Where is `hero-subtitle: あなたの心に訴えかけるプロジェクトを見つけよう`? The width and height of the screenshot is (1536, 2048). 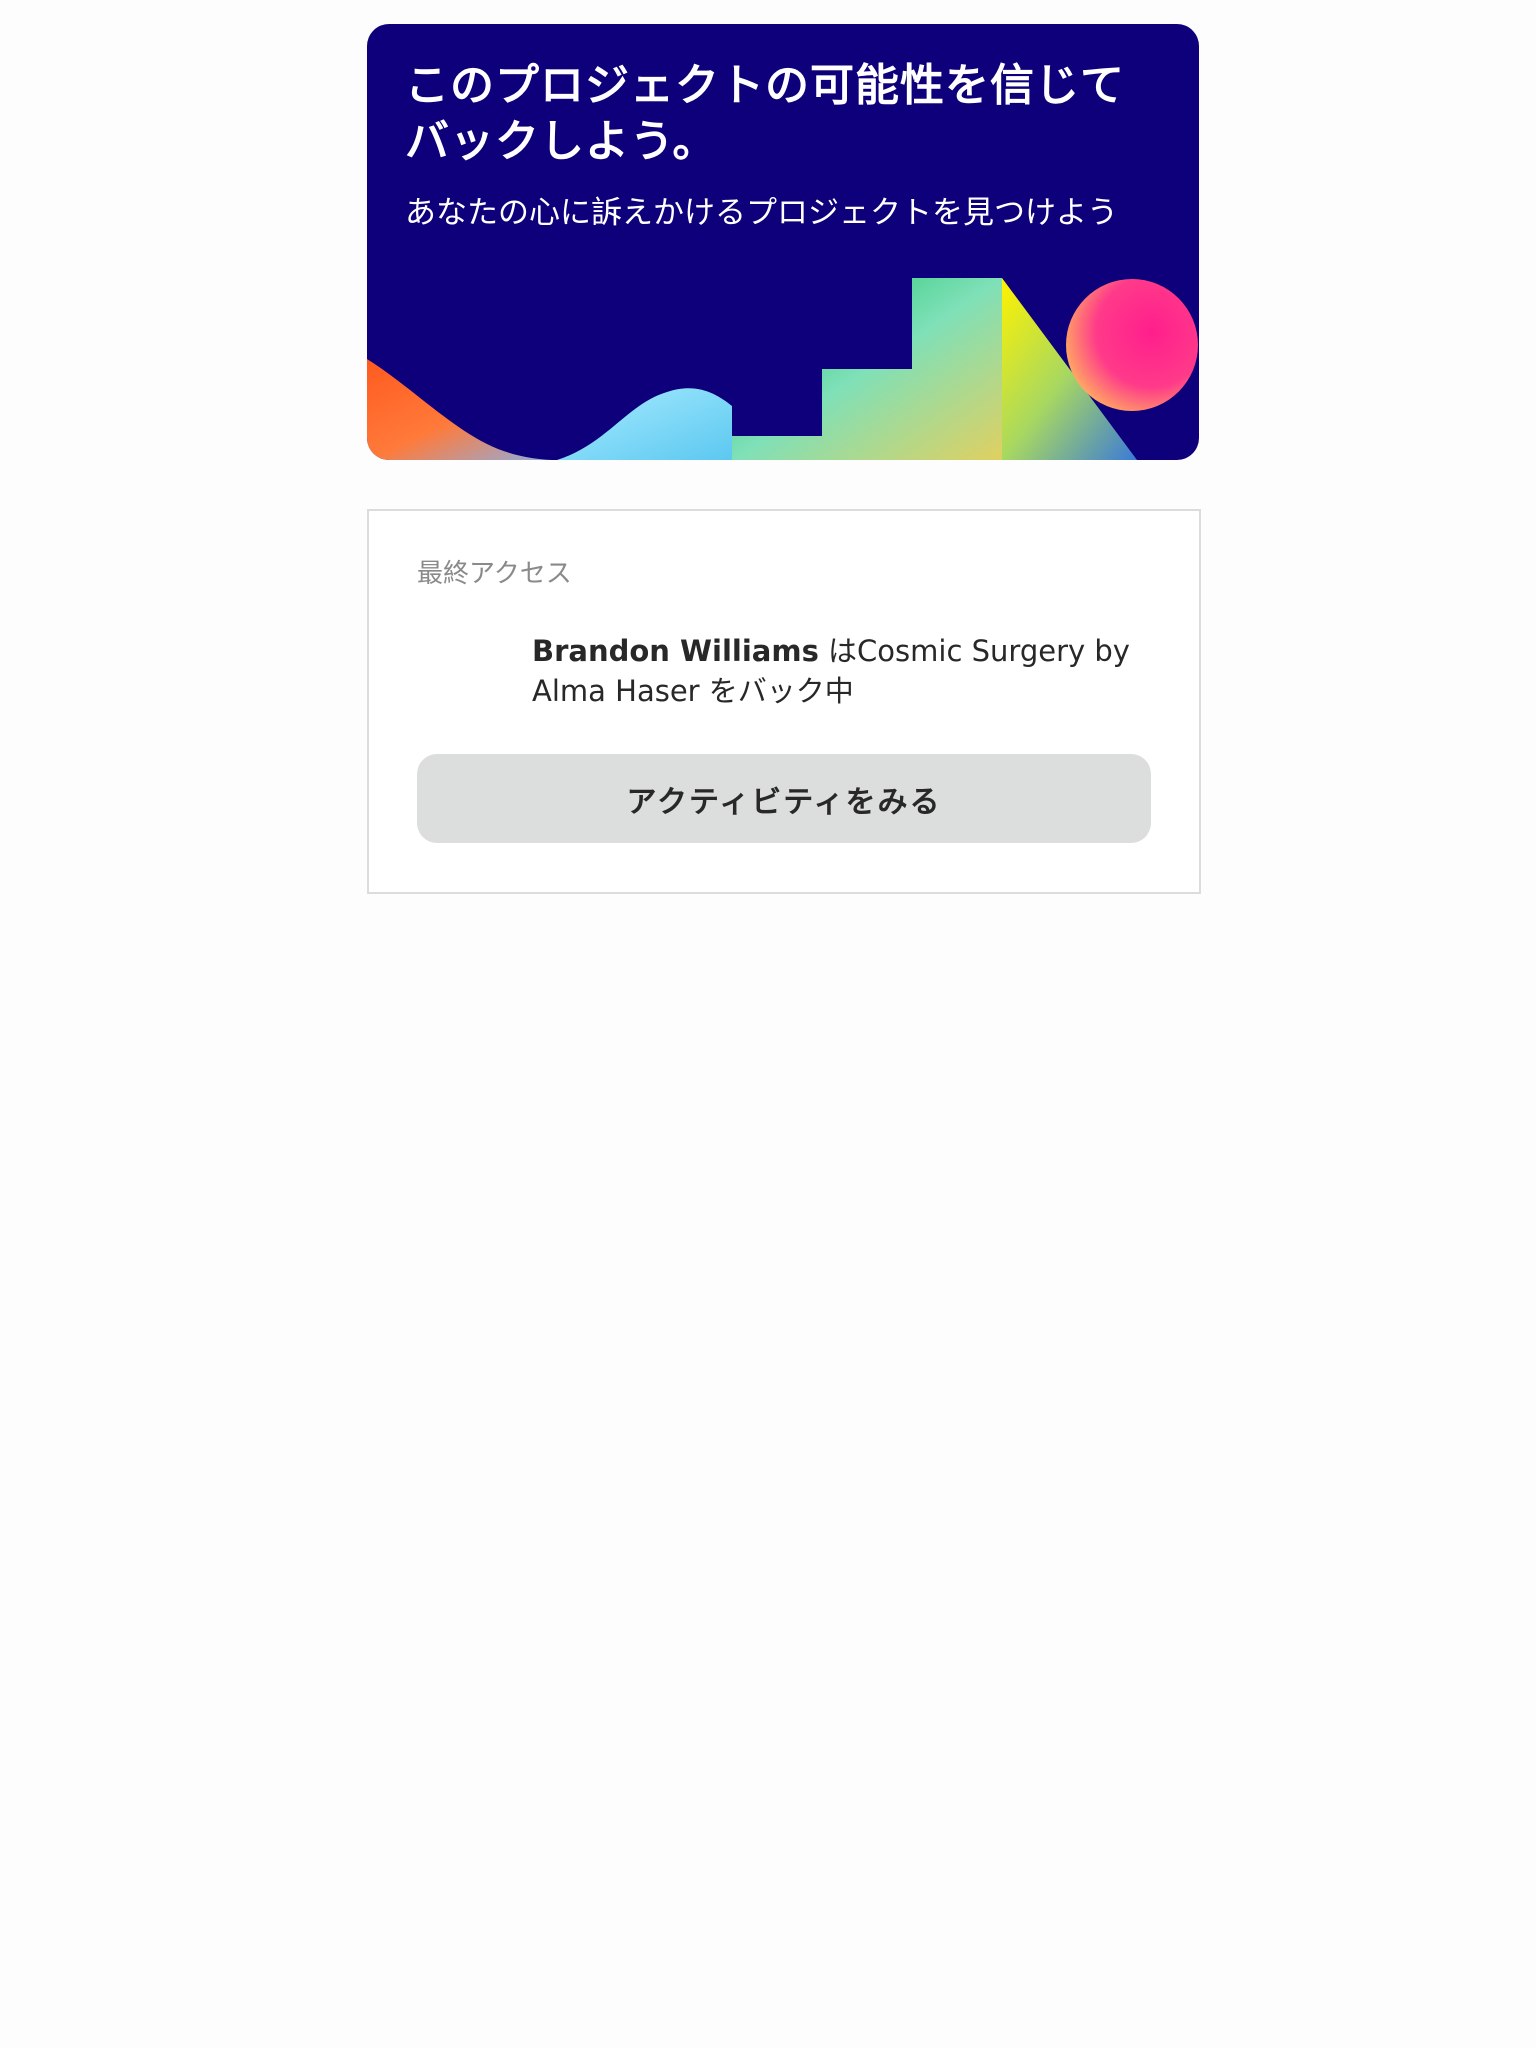 hero-subtitle: あなたの心に訴えかけるプロジェクトを見つけよう is located at coordinates (761, 213).